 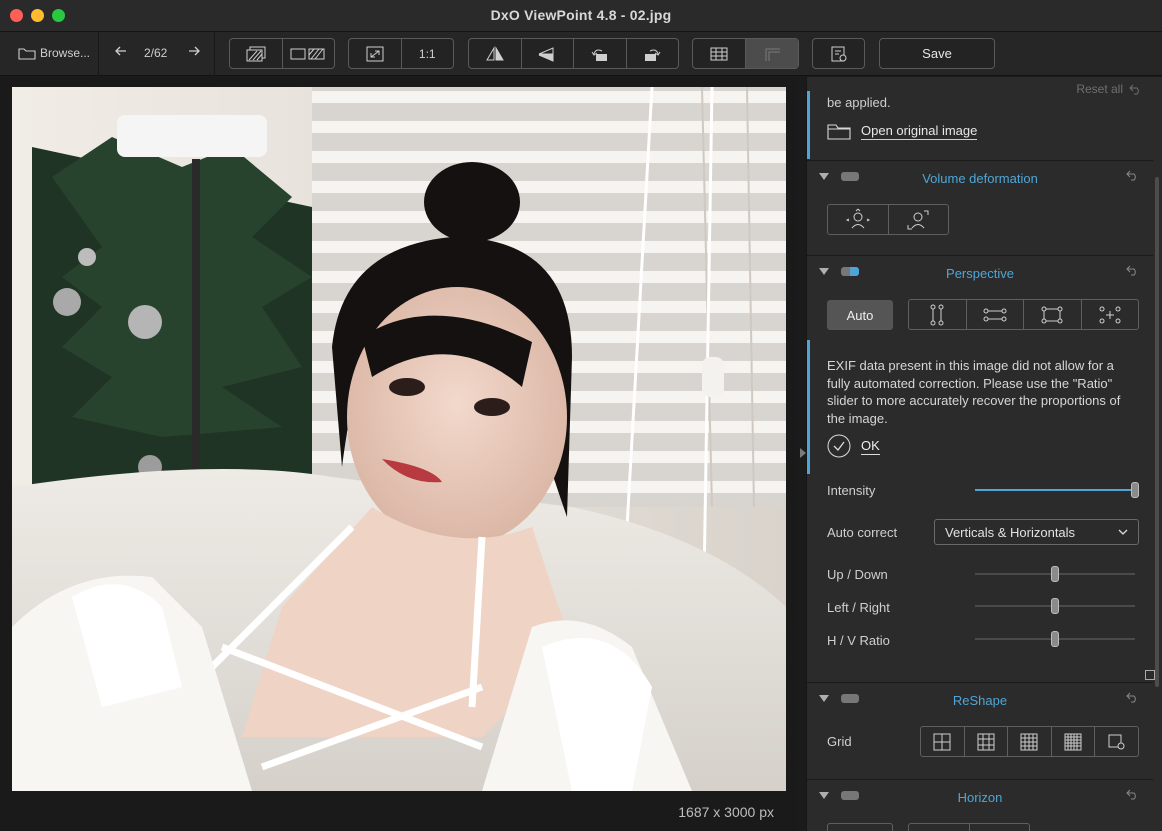 I want to click on vertical-parallel-button, so click(x=938, y=314).